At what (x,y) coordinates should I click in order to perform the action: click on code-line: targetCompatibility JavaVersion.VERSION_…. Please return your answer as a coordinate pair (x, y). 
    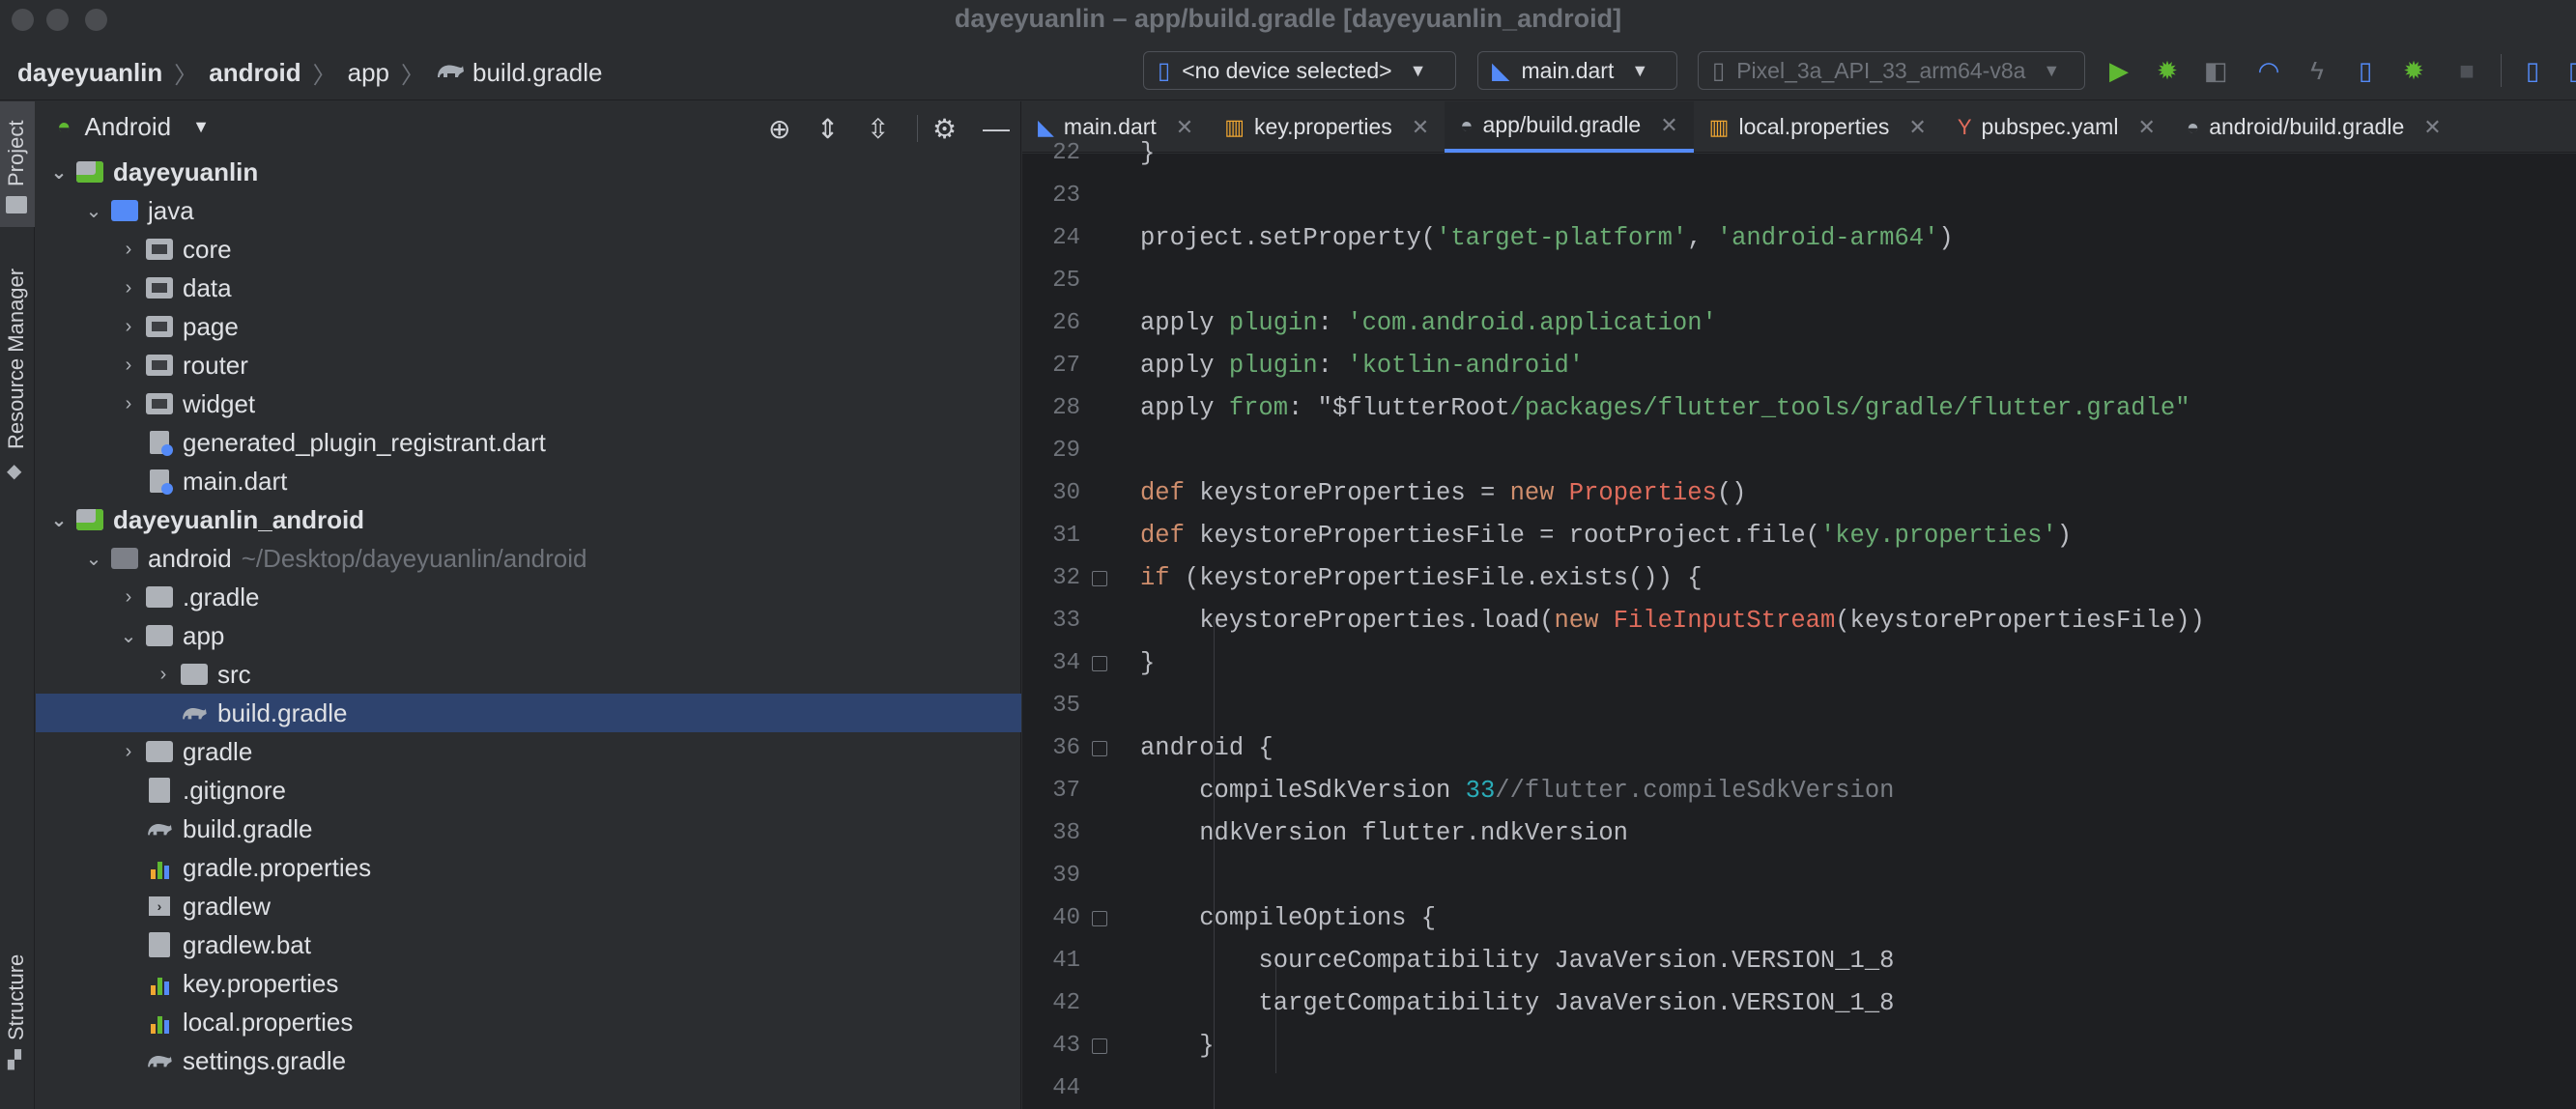
    Looking at the image, I should click on (1858, 1003).